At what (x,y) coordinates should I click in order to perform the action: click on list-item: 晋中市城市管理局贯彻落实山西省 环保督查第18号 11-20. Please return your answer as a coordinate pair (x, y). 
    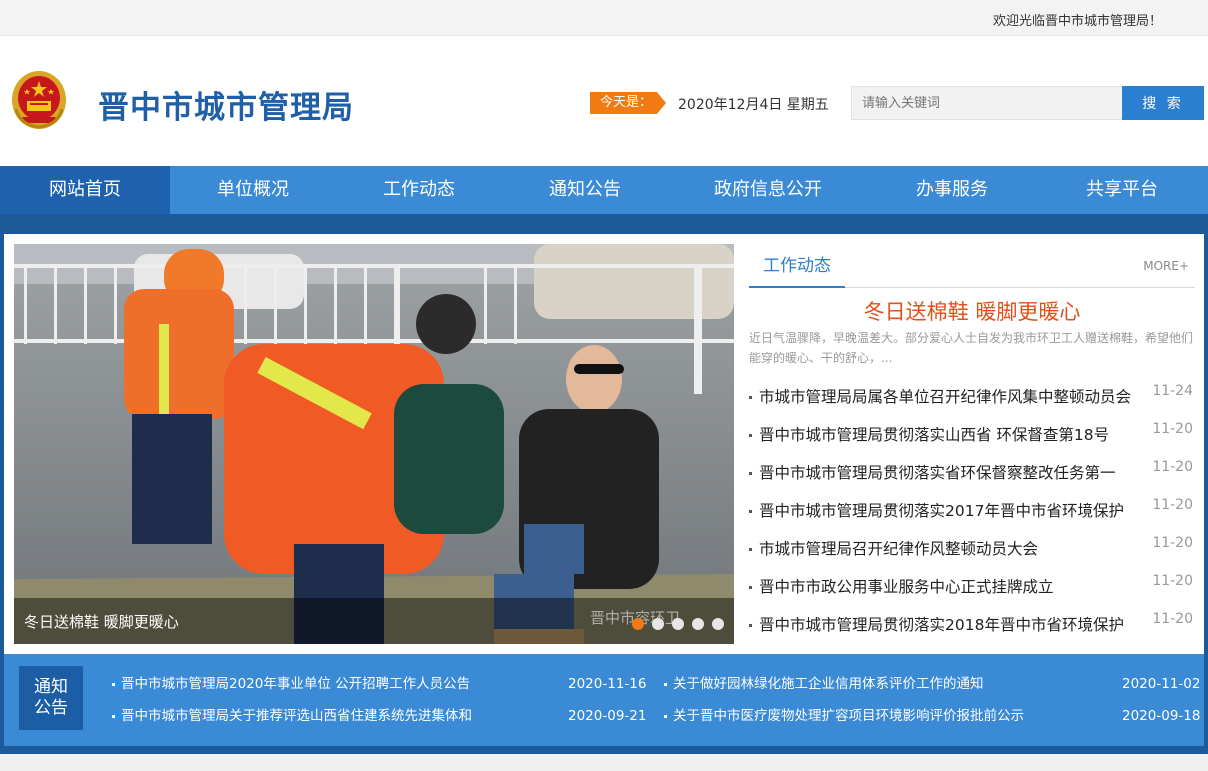
    Looking at the image, I should click on (972, 435).